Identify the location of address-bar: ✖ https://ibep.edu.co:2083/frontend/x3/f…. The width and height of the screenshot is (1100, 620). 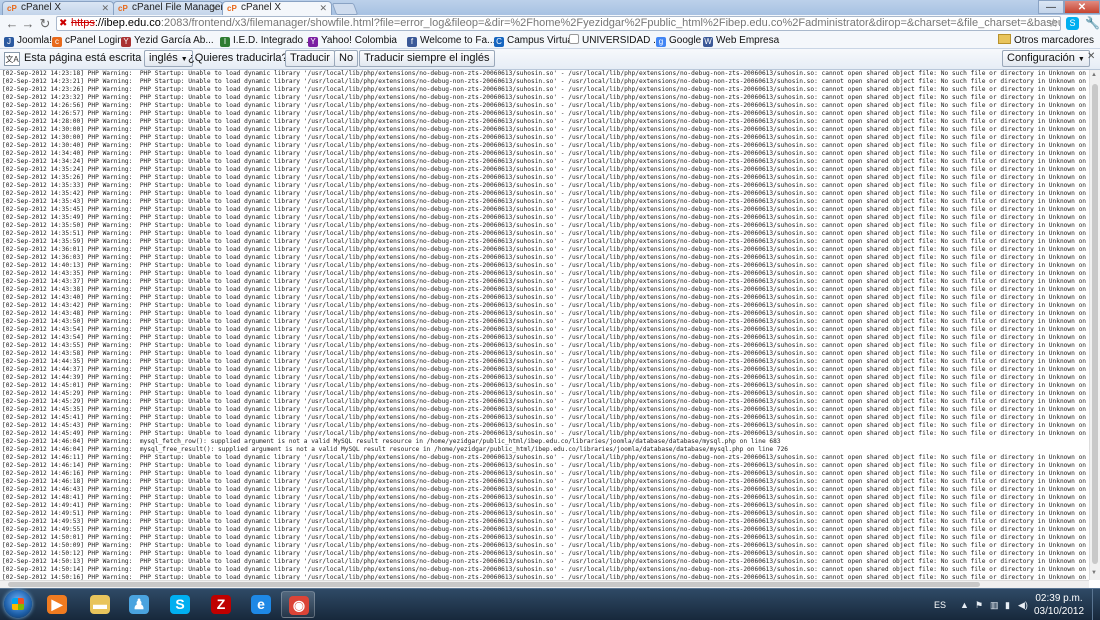
(558, 23).